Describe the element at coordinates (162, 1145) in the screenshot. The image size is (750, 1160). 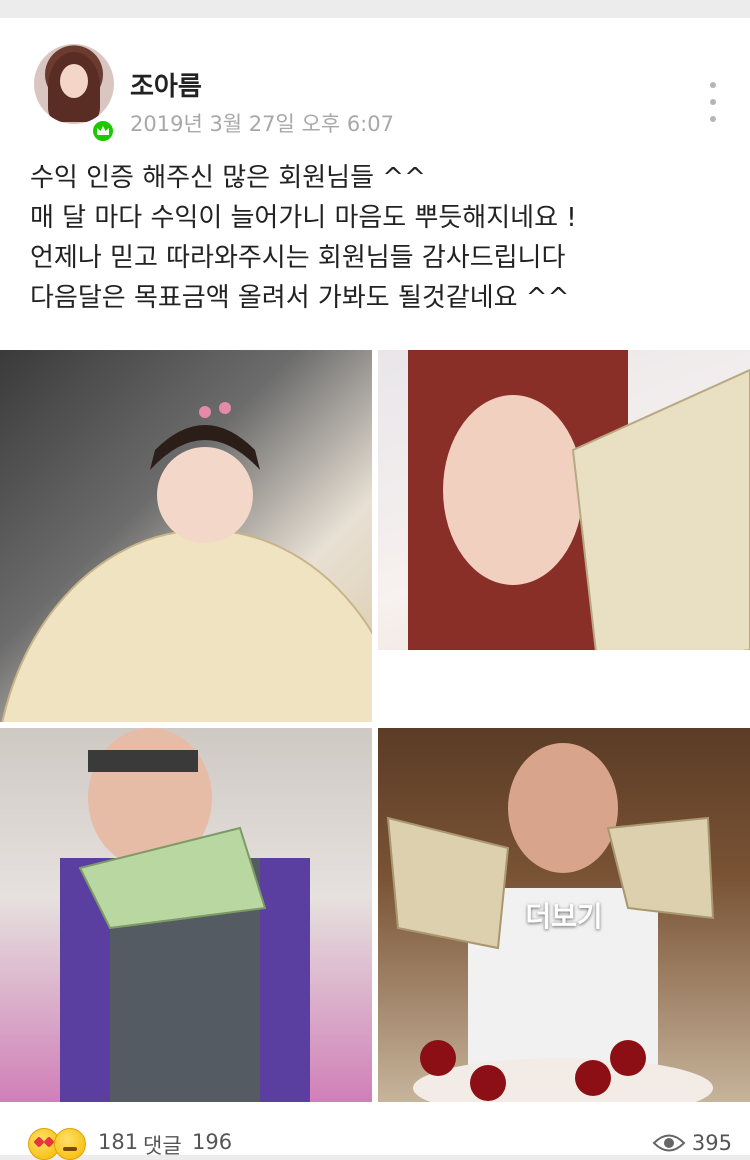
I see `comments-label: 댓글` at that location.